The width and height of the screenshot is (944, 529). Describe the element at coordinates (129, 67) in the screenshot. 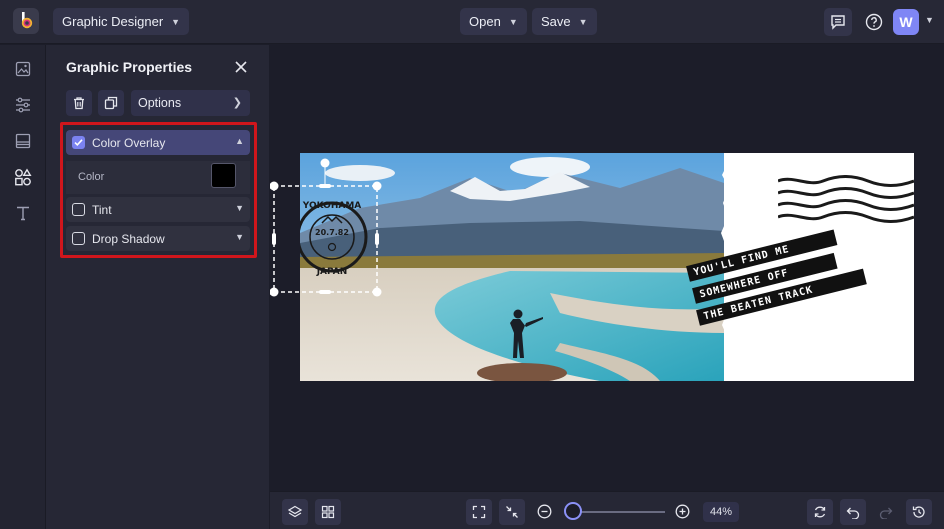

I see `panel-title: Graphic Properties` at that location.